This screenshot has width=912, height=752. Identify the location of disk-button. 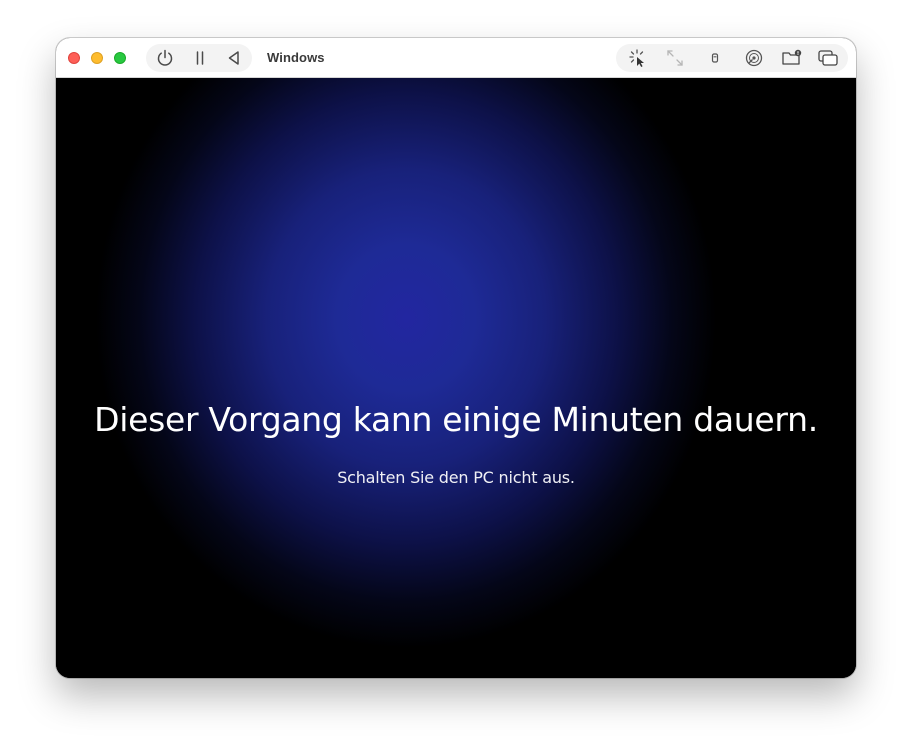
(754, 58).